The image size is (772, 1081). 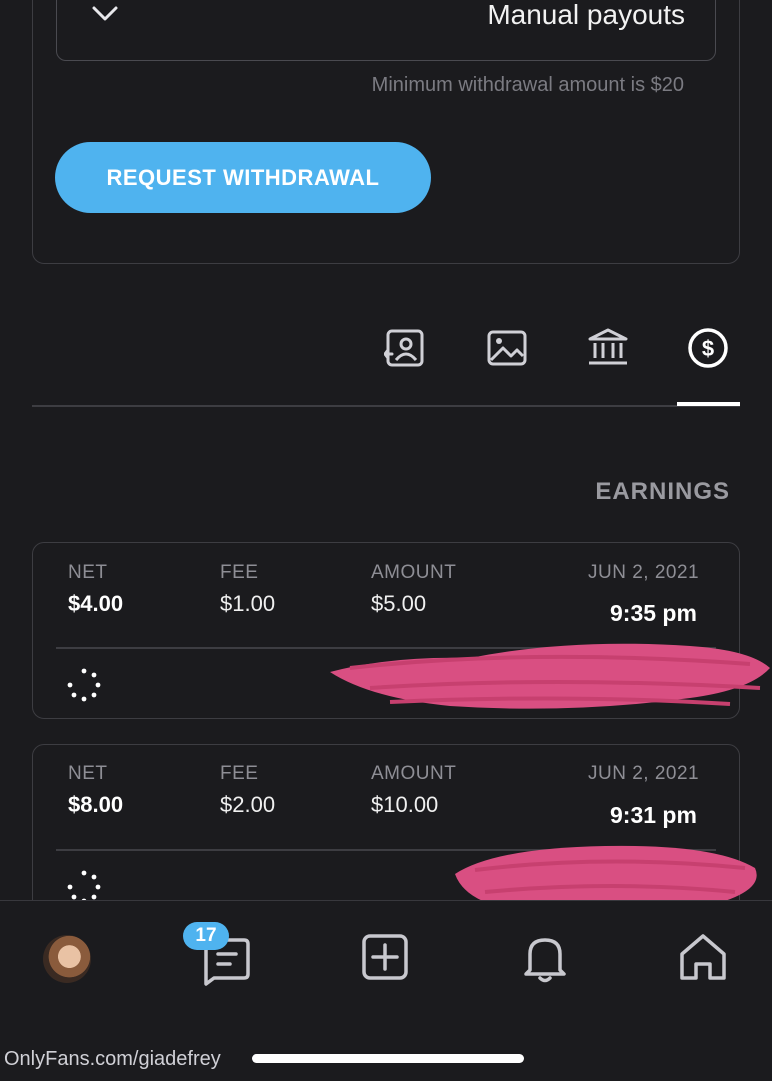 What do you see at coordinates (386, 406) in the screenshot?
I see `tabs-divider` at bounding box center [386, 406].